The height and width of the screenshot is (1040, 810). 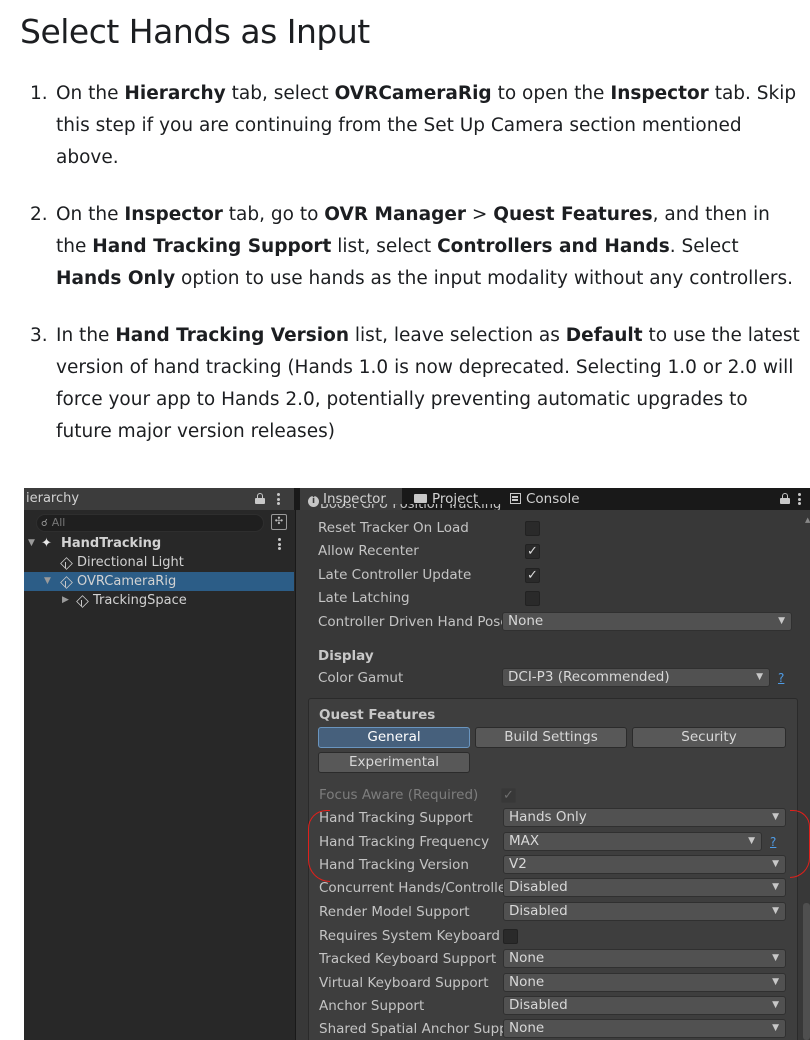 What do you see at coordinates (524, 841) in the screenshot?
I see `dropdown-value: MAX` at bounding box center [524, 841].